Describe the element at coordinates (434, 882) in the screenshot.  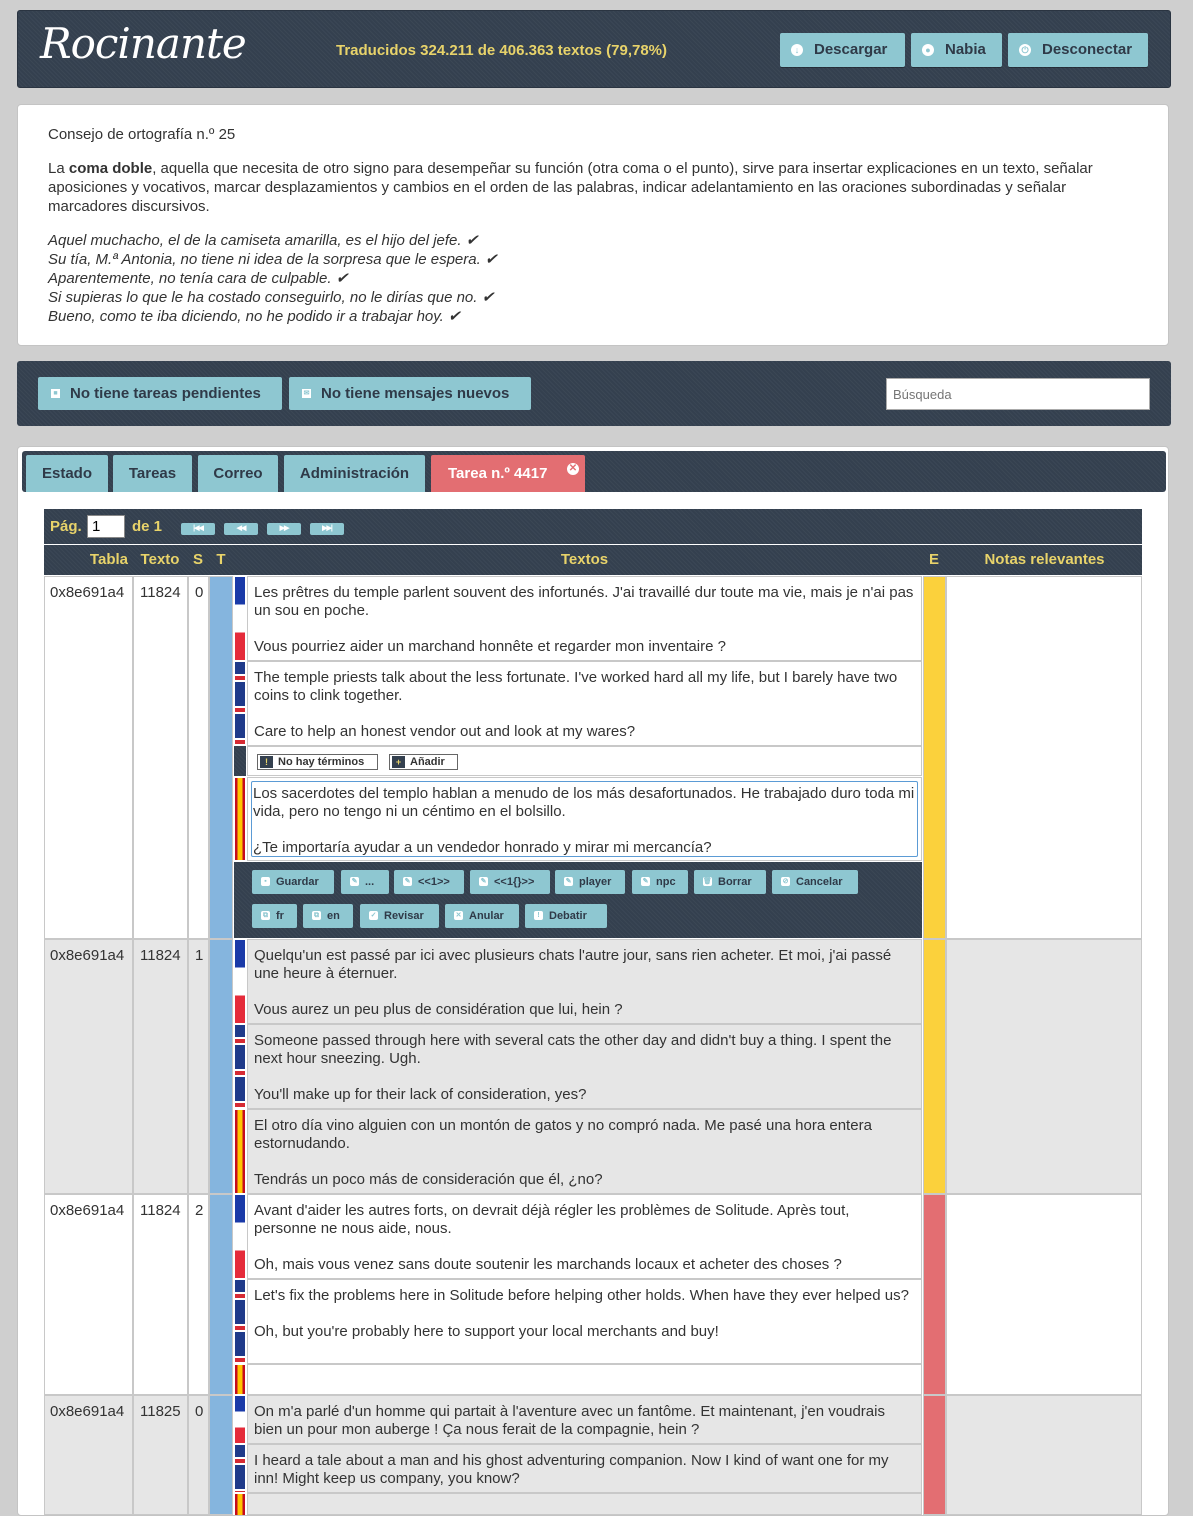
I see `tag1-label: <<1>>` at that location.